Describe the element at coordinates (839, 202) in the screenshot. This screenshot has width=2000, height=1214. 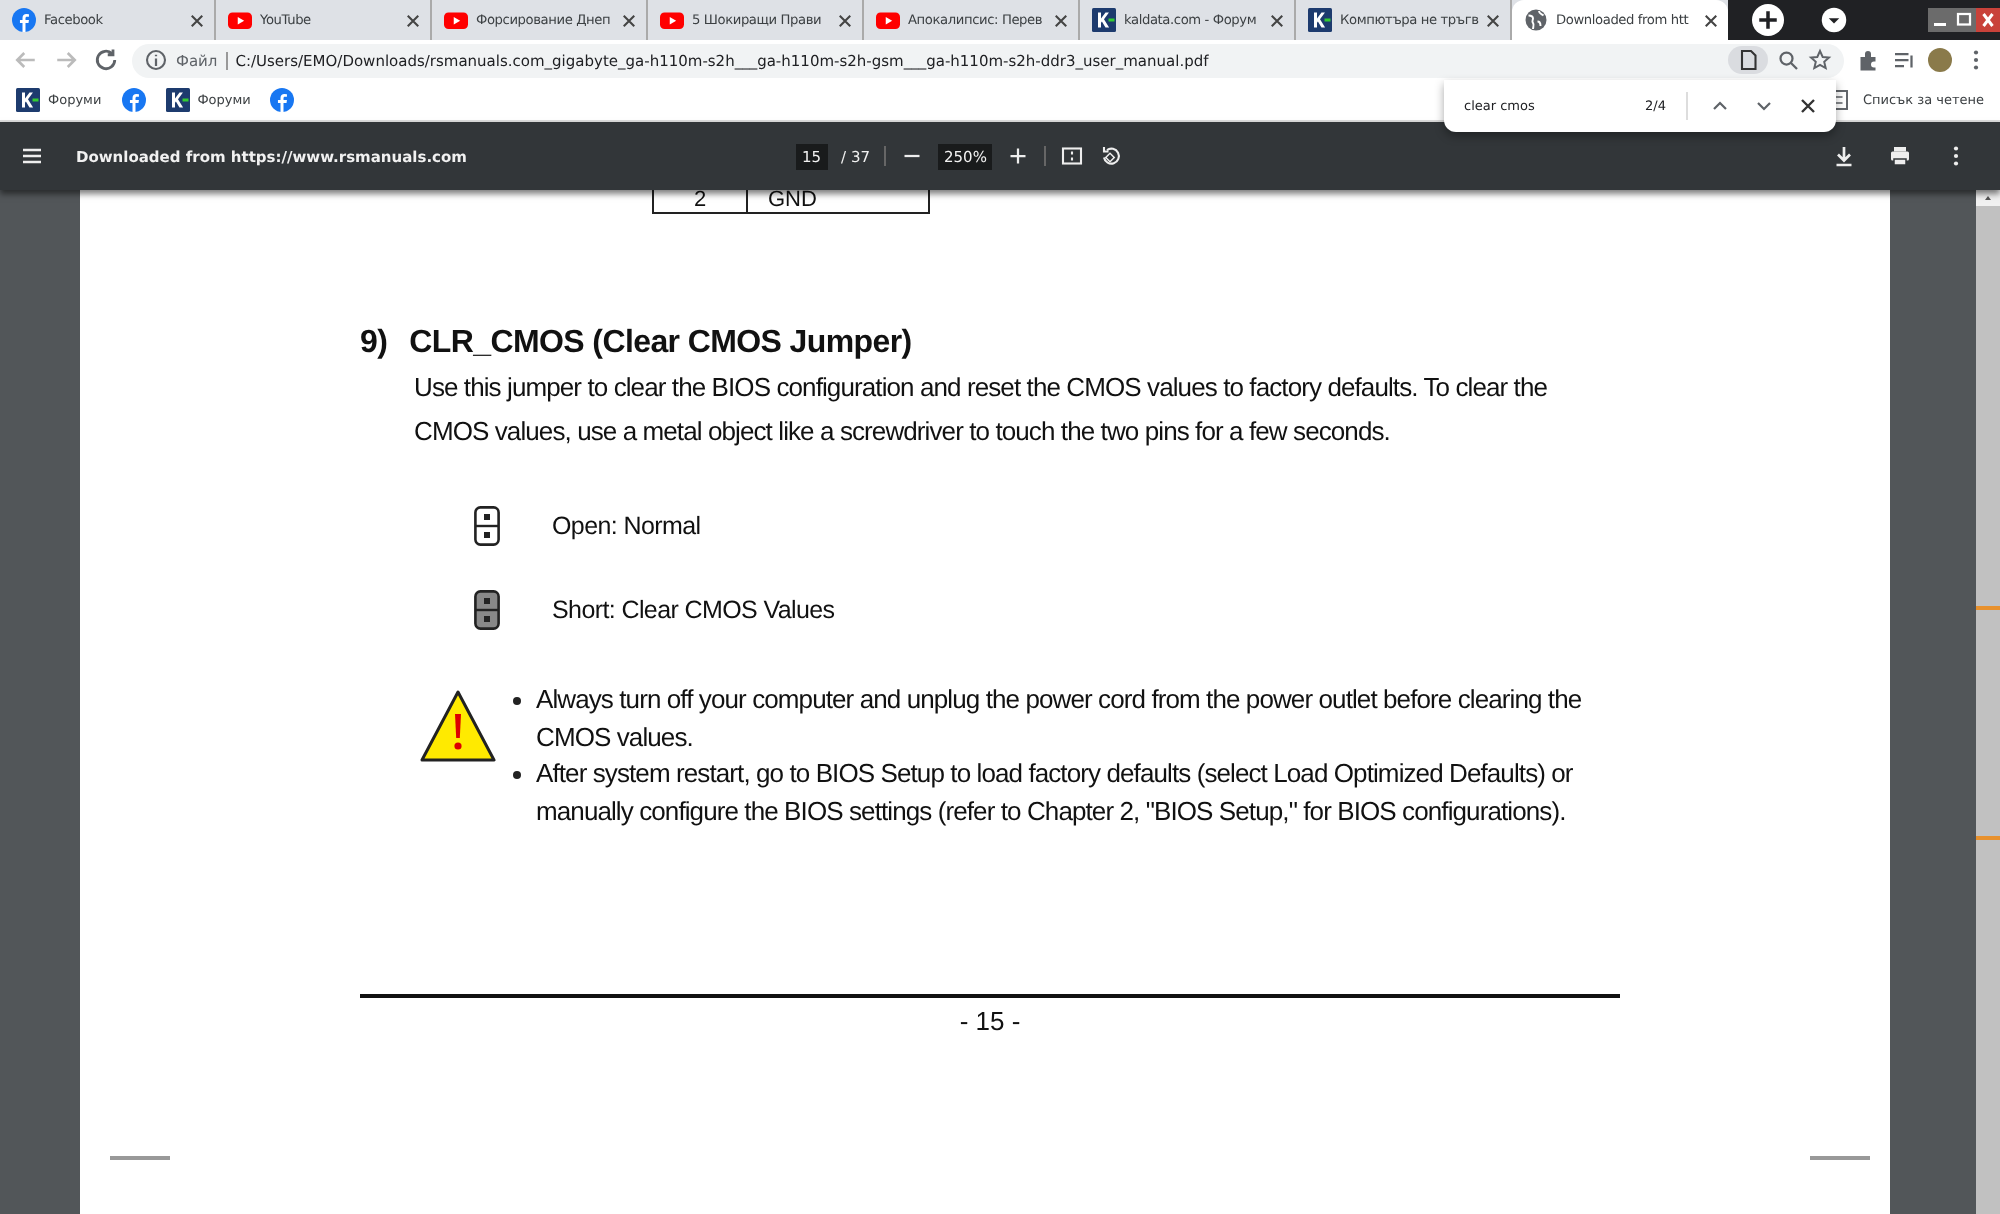
I see `table-cell: GND` at that location.